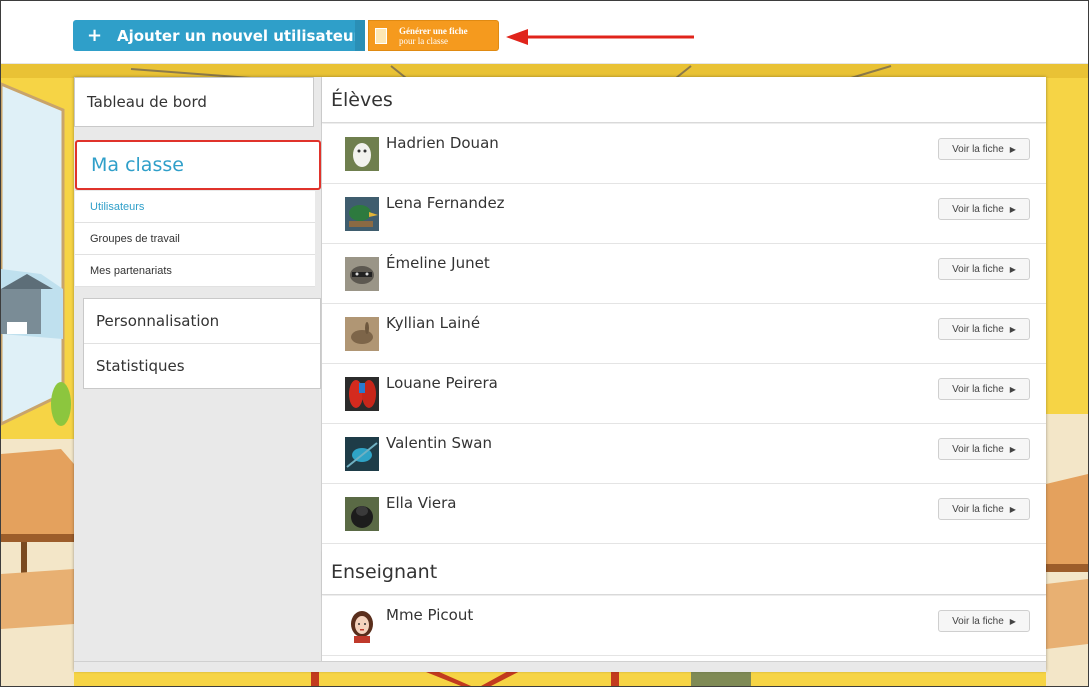 This screenshot has width=1089, height=687. Describe the element at coordinates (423, 40) in the screenshot. I see `generate-label-line2: pour la classe` at that location.